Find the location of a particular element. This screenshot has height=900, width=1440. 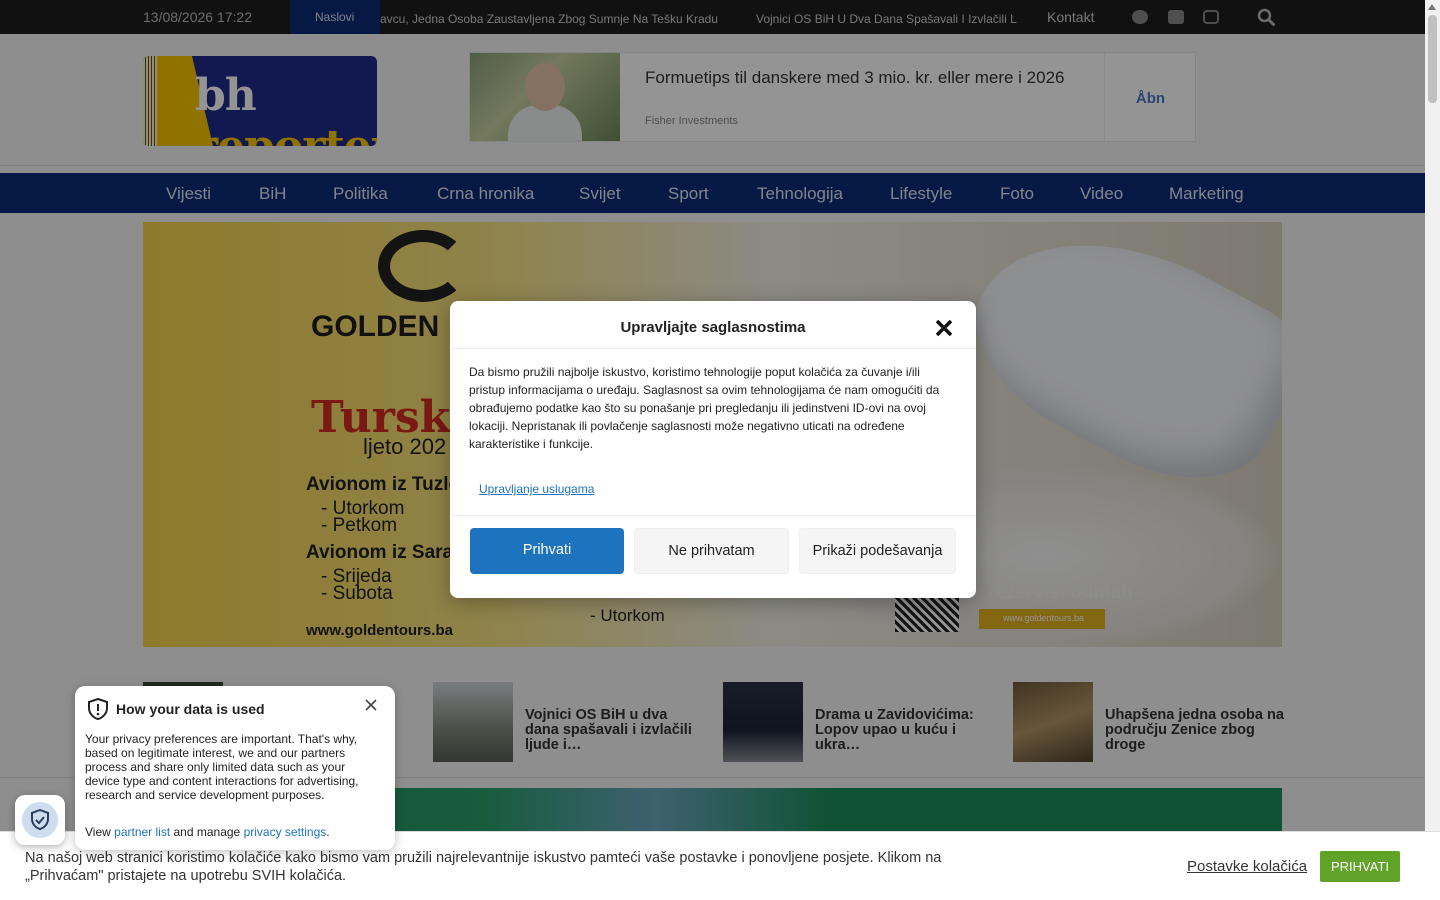

scrollbar-thumb is located at coordinates (1432, 59).